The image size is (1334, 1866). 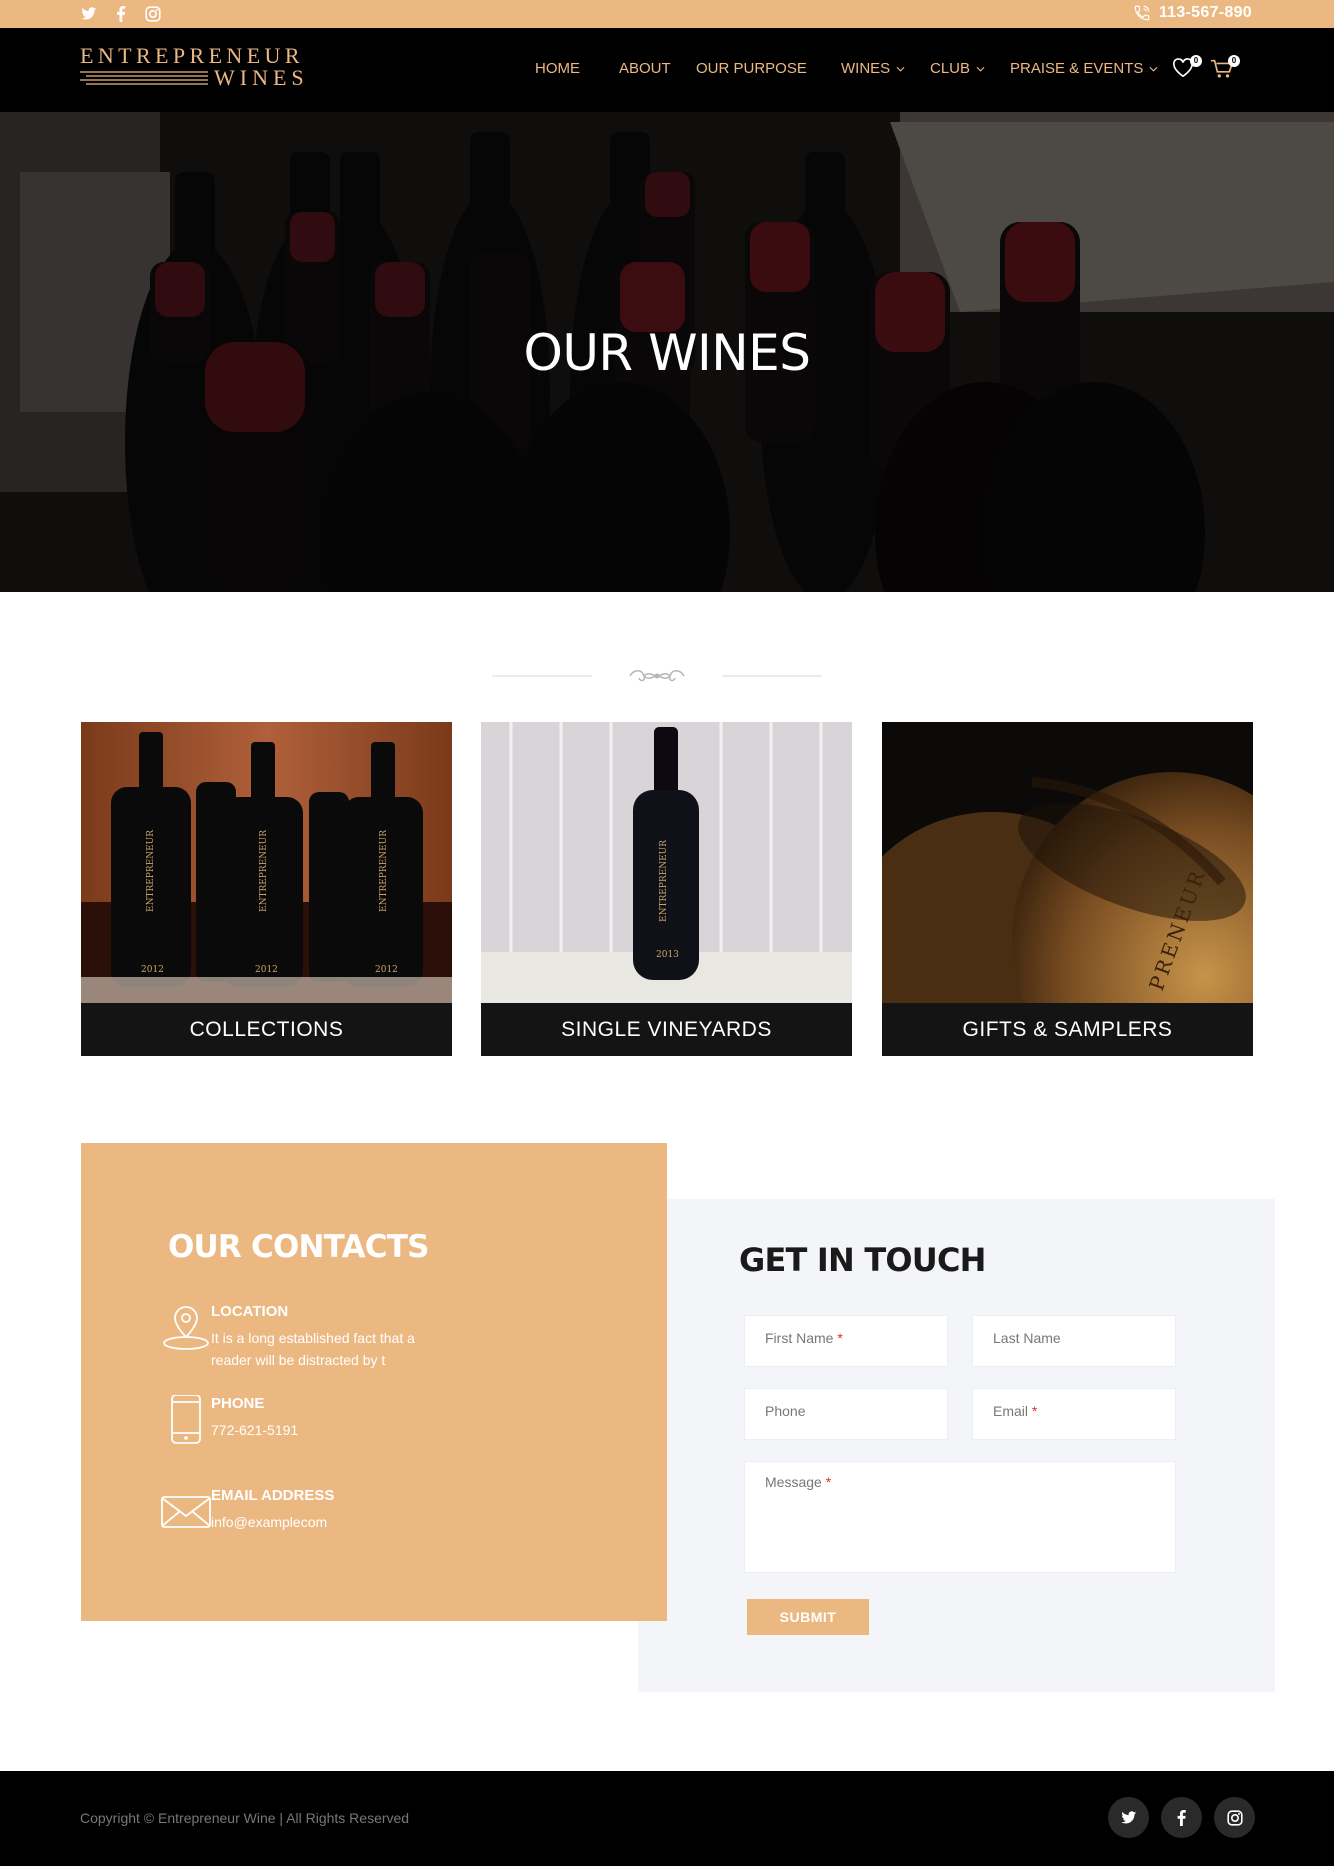 I want to click on cart-button: 0, so click(x=1225, y=67).